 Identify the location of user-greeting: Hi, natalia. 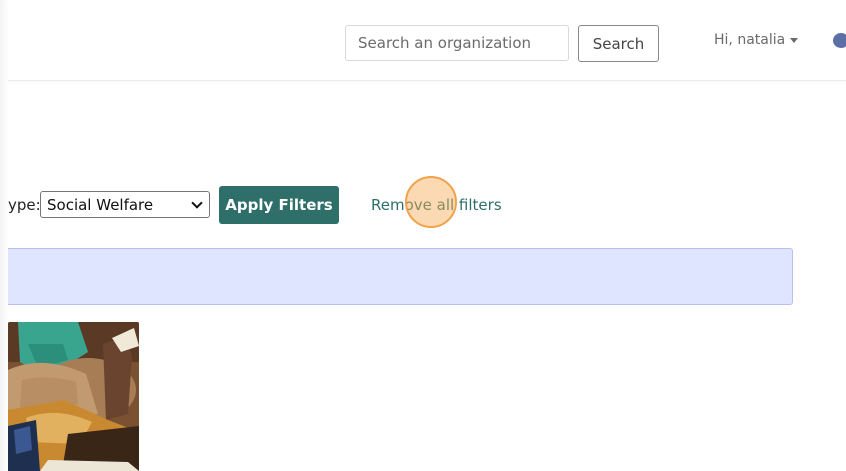
(750, 40).